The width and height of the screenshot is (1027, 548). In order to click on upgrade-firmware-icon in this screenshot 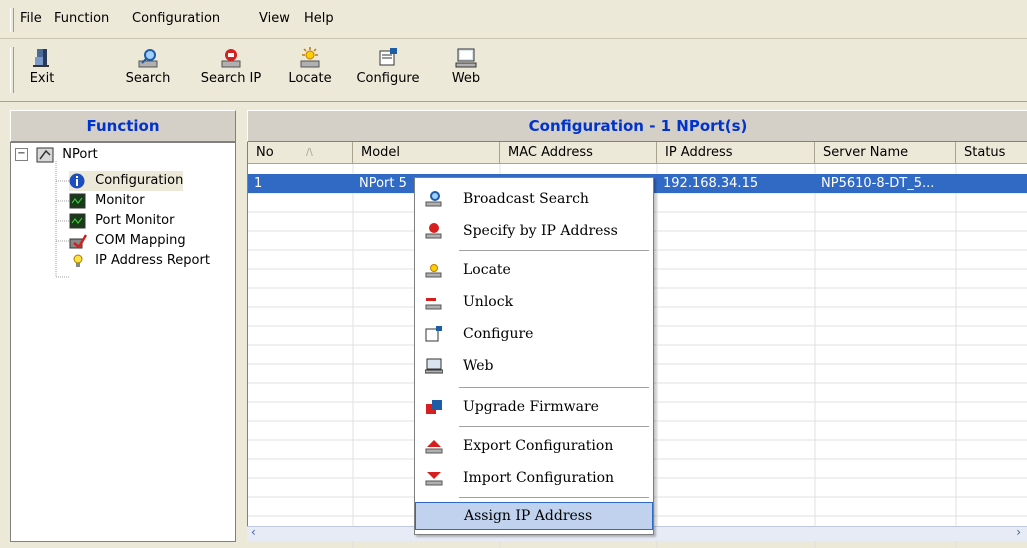, I will do `click(434, 407)`.